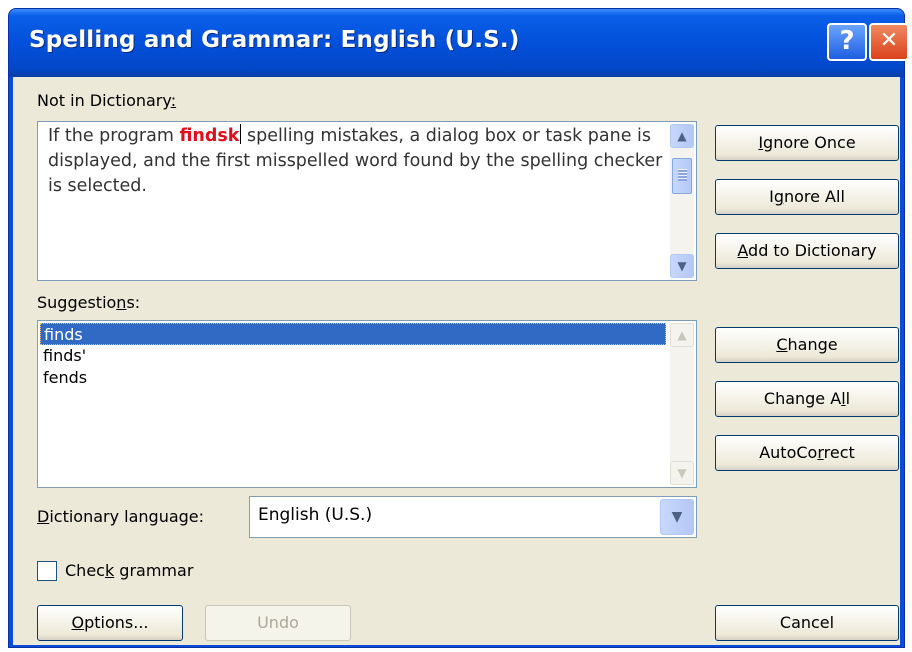 The image size is (912, 652). I want to click on dictionary-language-value: English (U.S.), so click(315, 515).